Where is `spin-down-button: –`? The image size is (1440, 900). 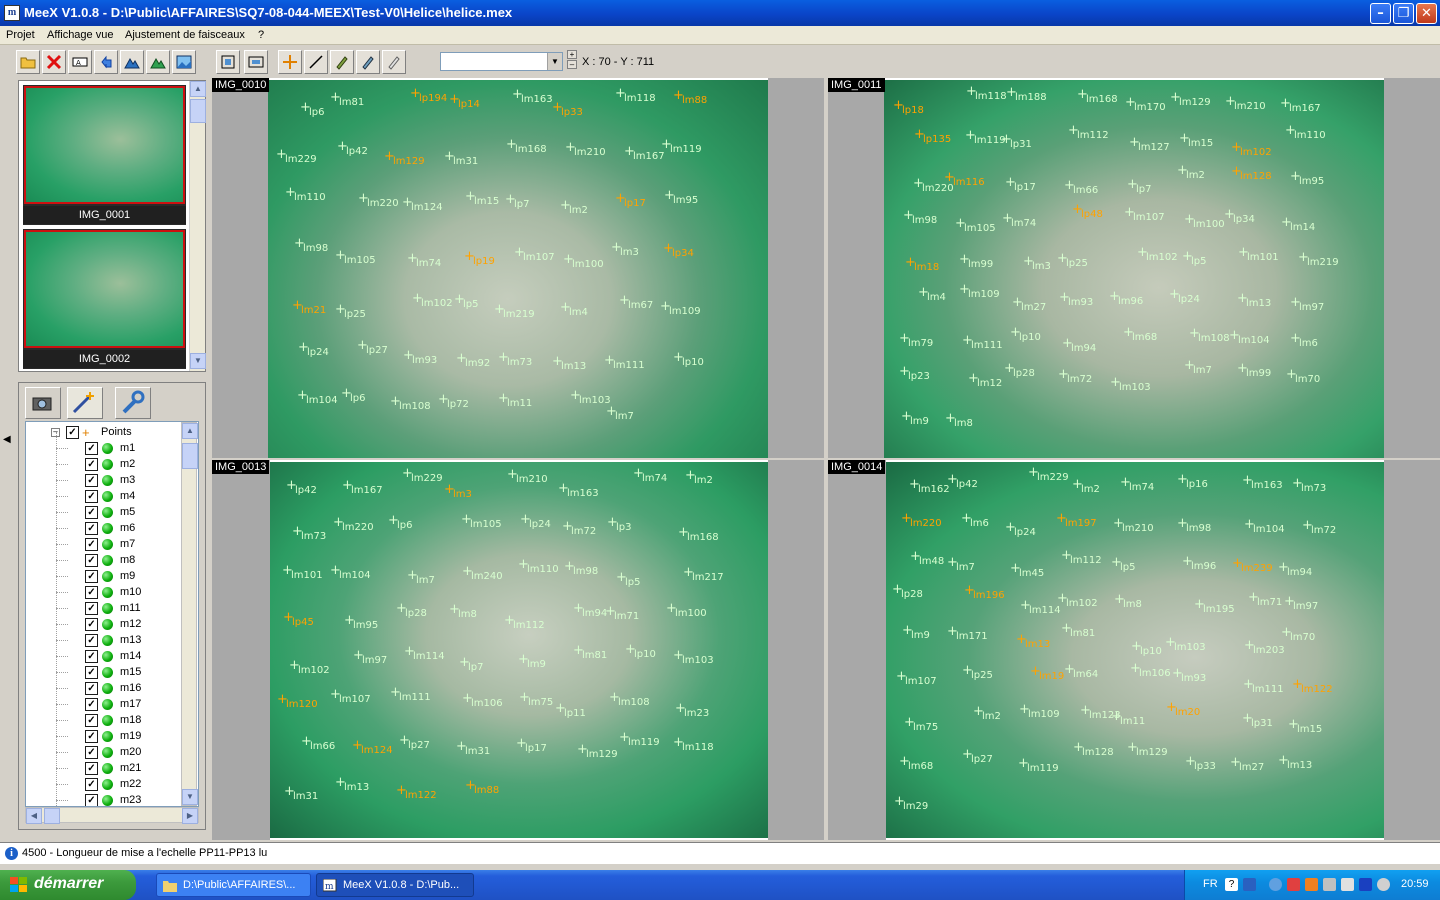 spin-down-button: – is located at coordinates (572, 64).